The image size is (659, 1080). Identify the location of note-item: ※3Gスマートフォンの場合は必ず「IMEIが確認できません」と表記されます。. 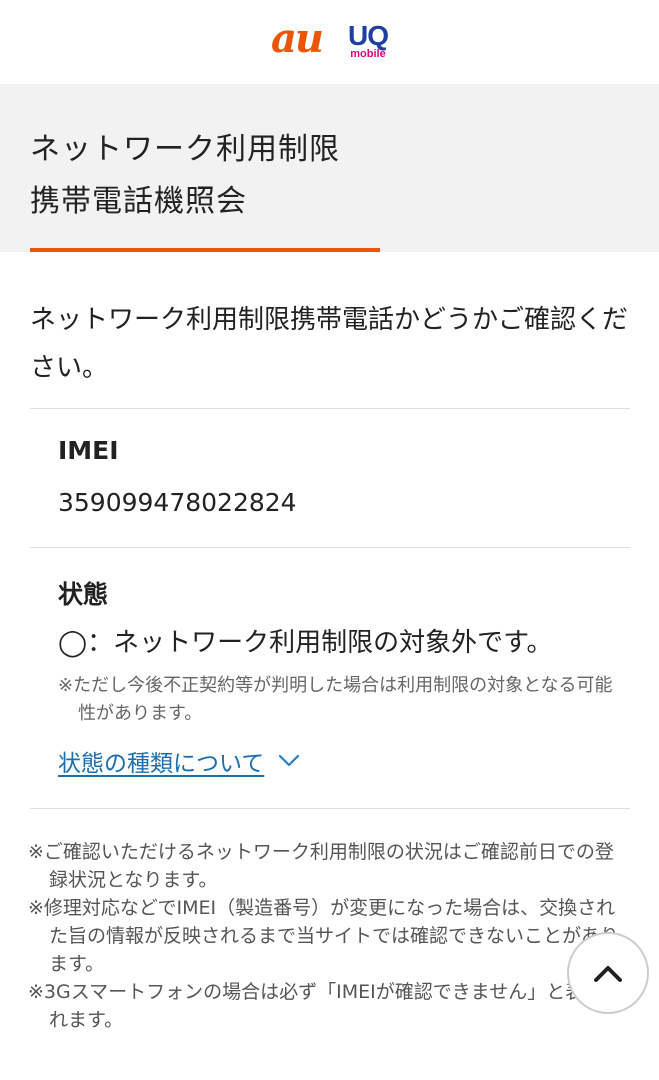
(325, 1006).